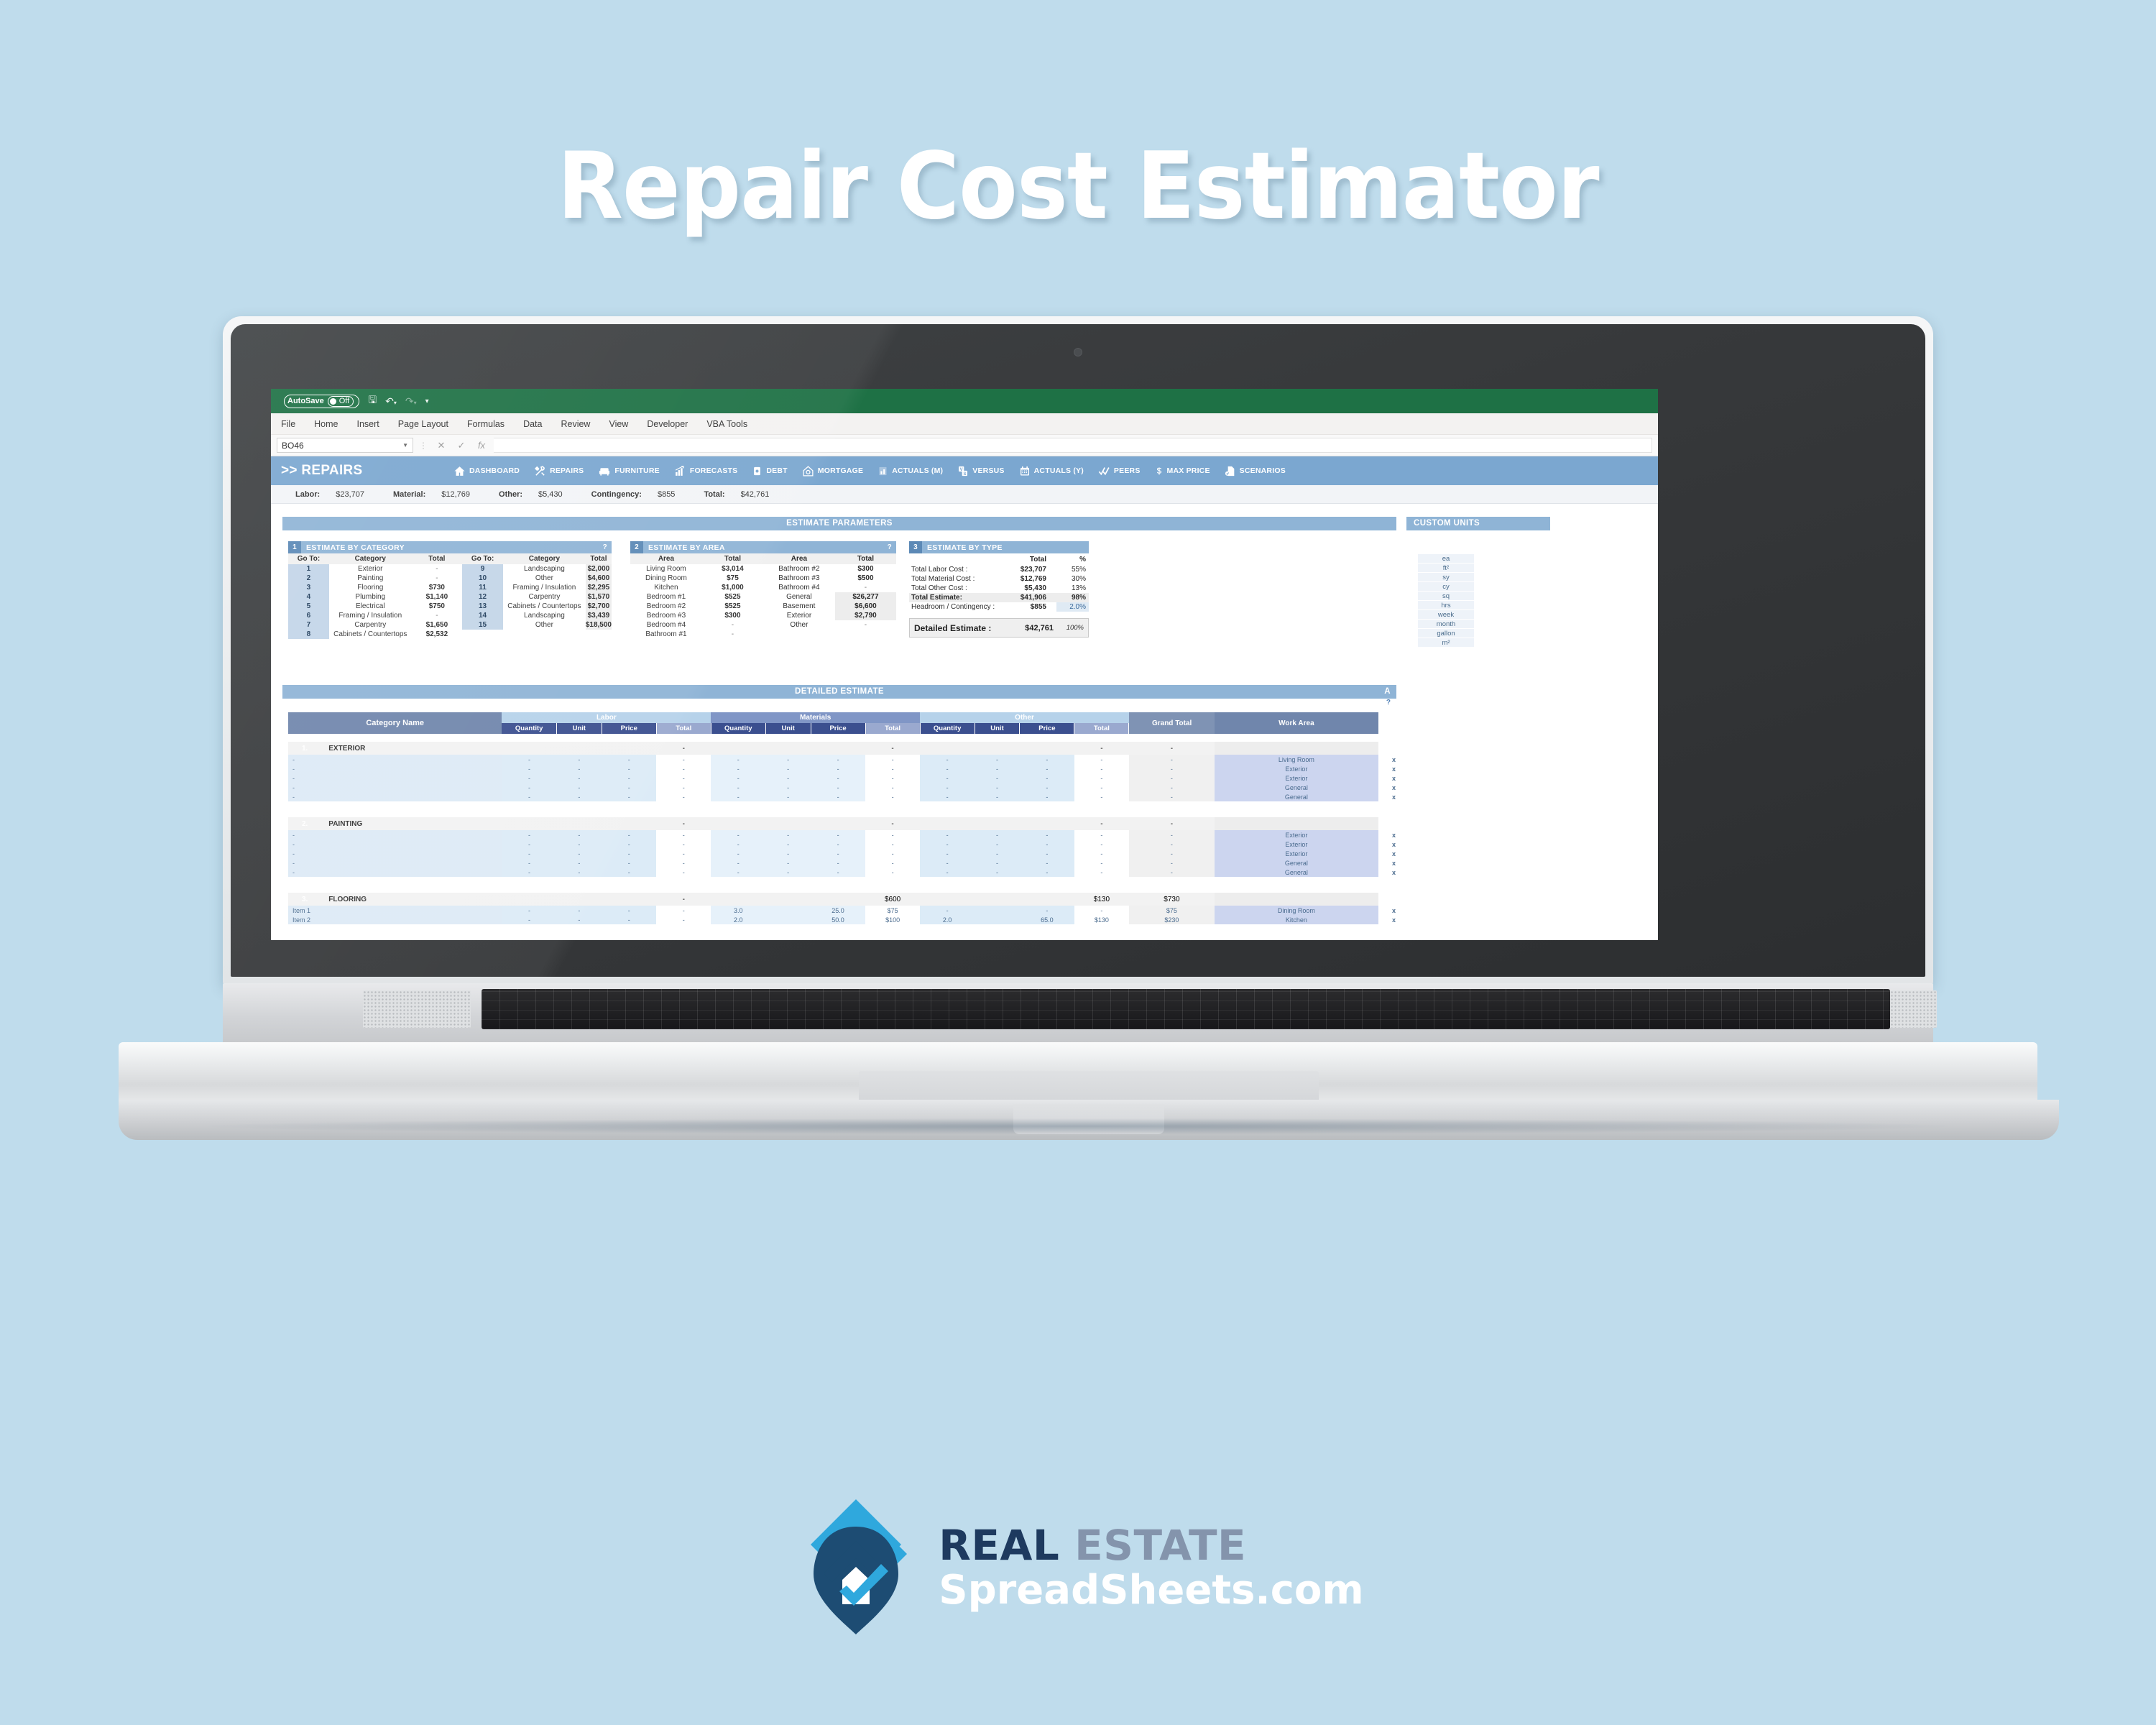  Describe the element at coordinates (427, 401) in the screenshot. I see `customize-qat-icon: ▾` at that location.